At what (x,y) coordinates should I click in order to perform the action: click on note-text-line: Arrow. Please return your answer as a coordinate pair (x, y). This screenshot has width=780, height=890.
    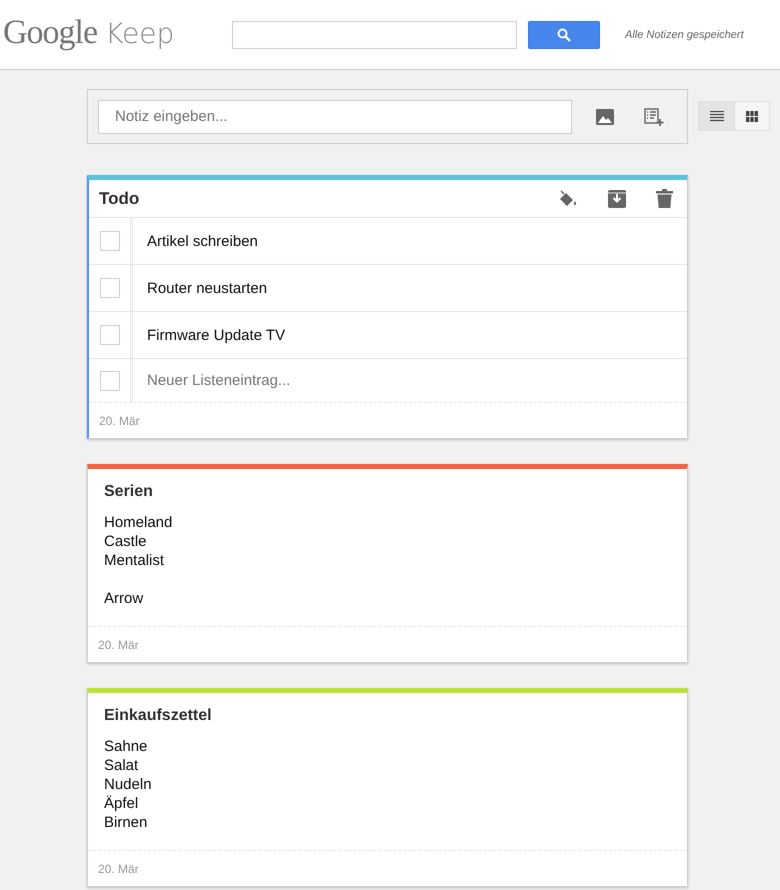
    Looking at the image, I should click on (124, 598).